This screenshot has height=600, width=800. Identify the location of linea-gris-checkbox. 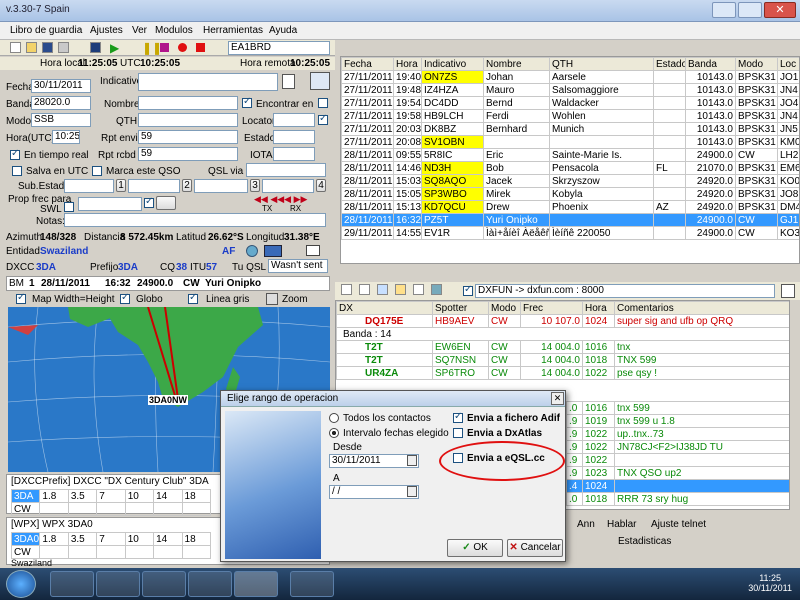
(193, 298).